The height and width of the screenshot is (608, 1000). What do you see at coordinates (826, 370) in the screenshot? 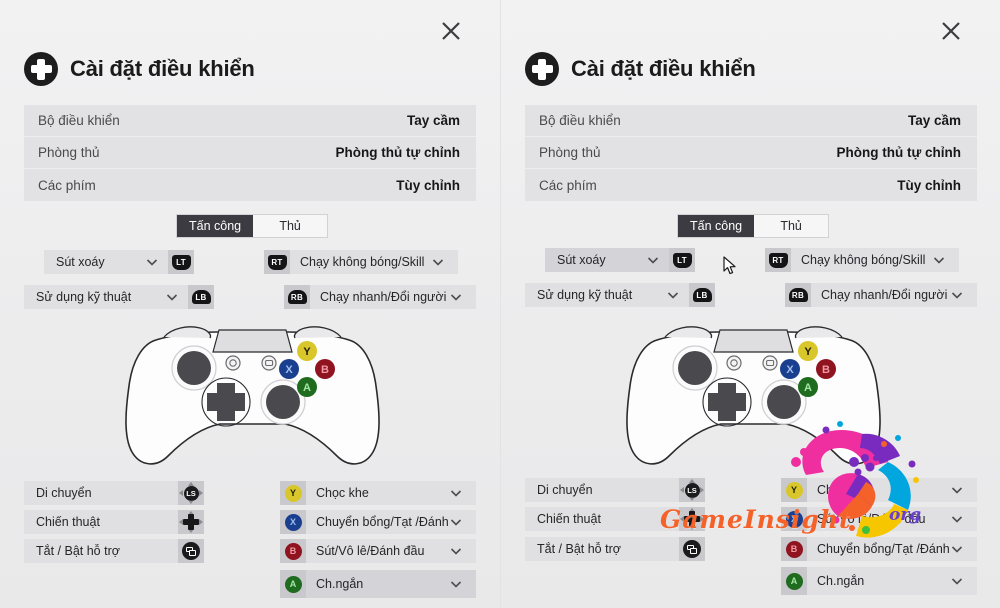
I see `svg-text: B` at bounding box center [826, 370].